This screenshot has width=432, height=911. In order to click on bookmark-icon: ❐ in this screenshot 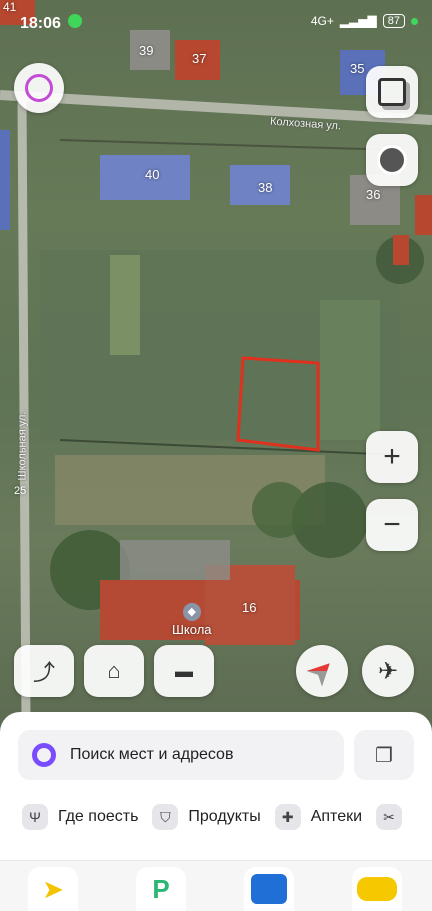, I will do `click(384, 755)`.